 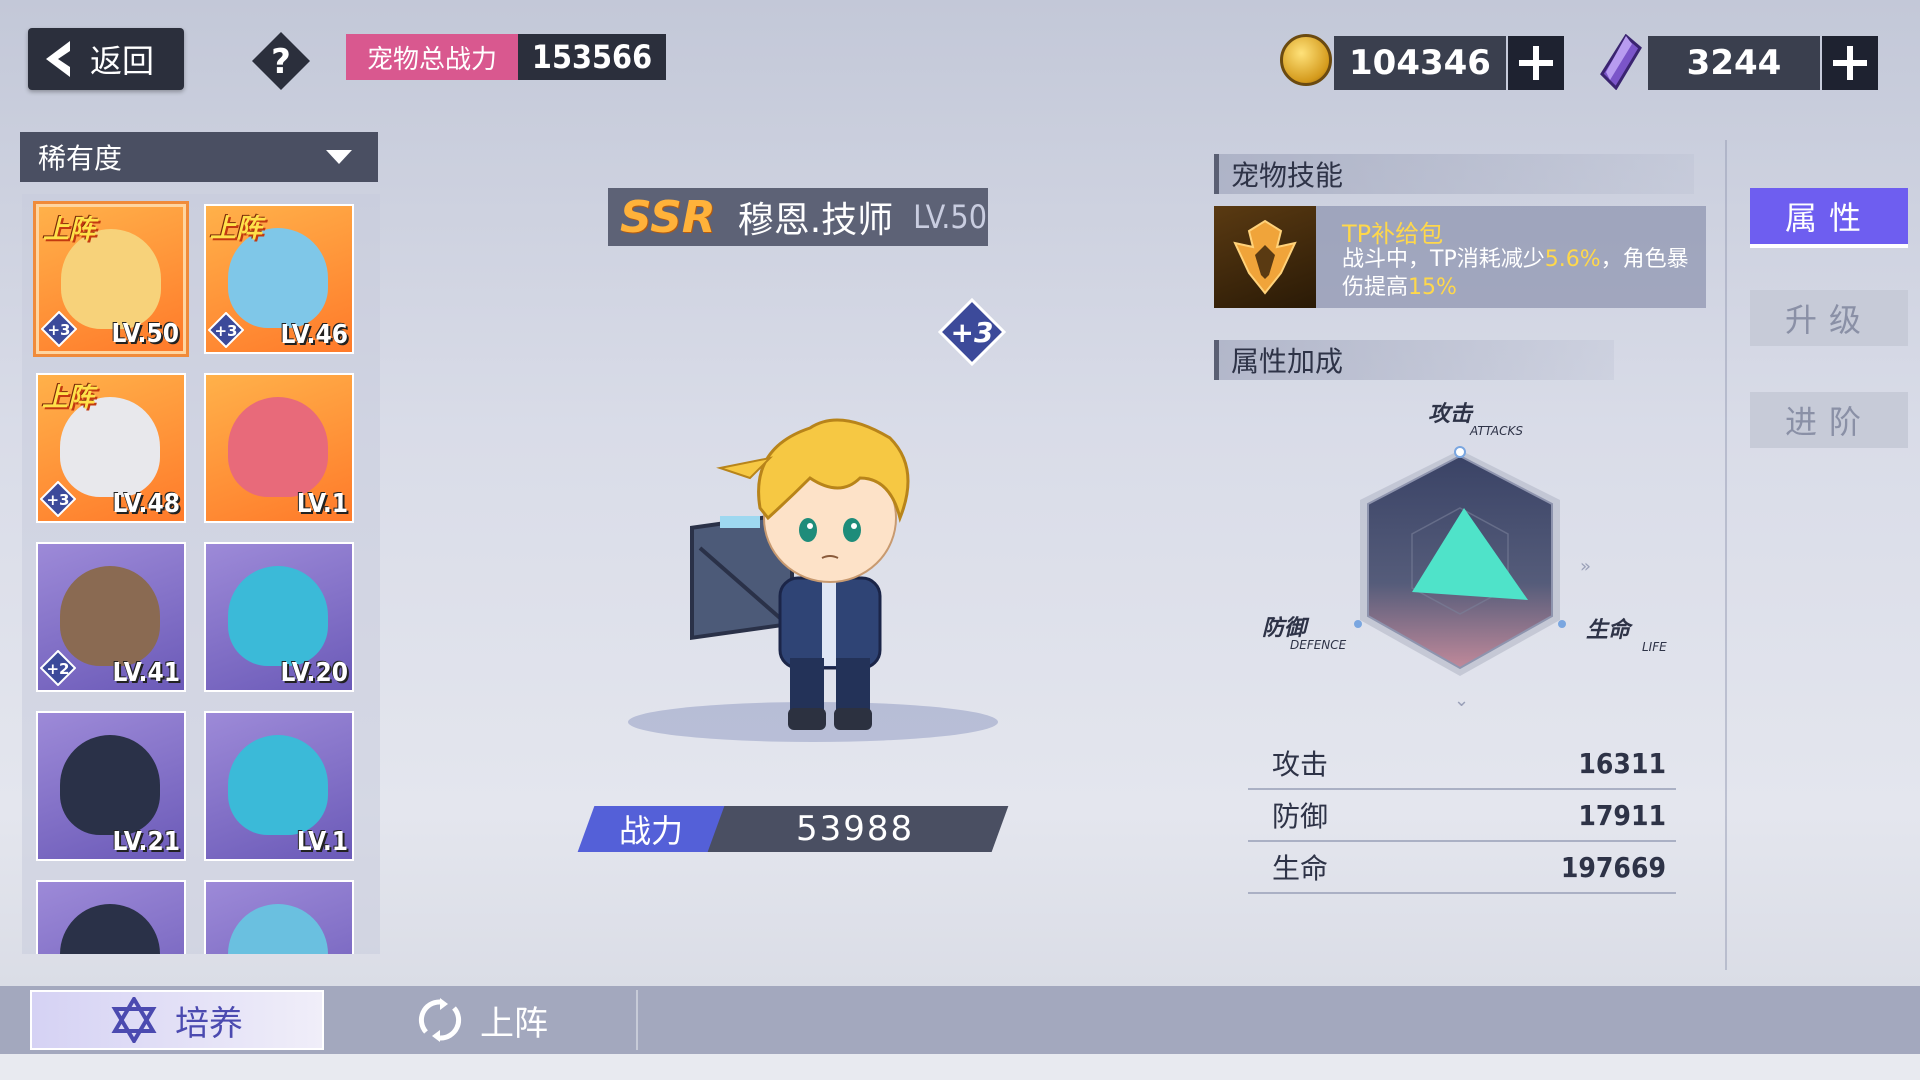 What do you see at coordinates (146, 842) in the screenshot?
I see `pet-level-label: LV.21` at bounding box center [146, 842].